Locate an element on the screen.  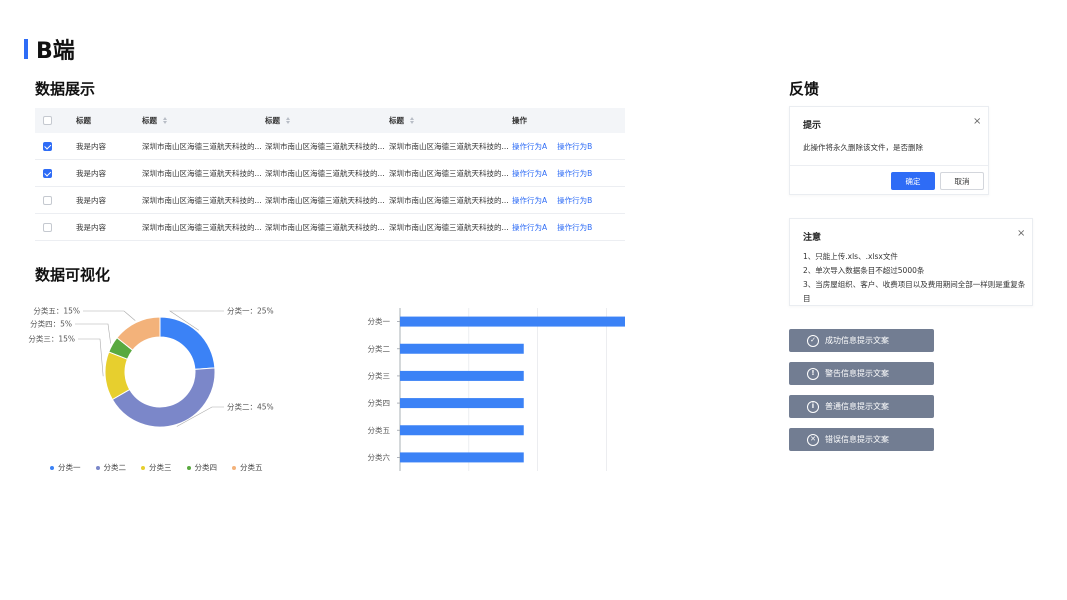
title-accent-bar is located at coordinates (26, 49).